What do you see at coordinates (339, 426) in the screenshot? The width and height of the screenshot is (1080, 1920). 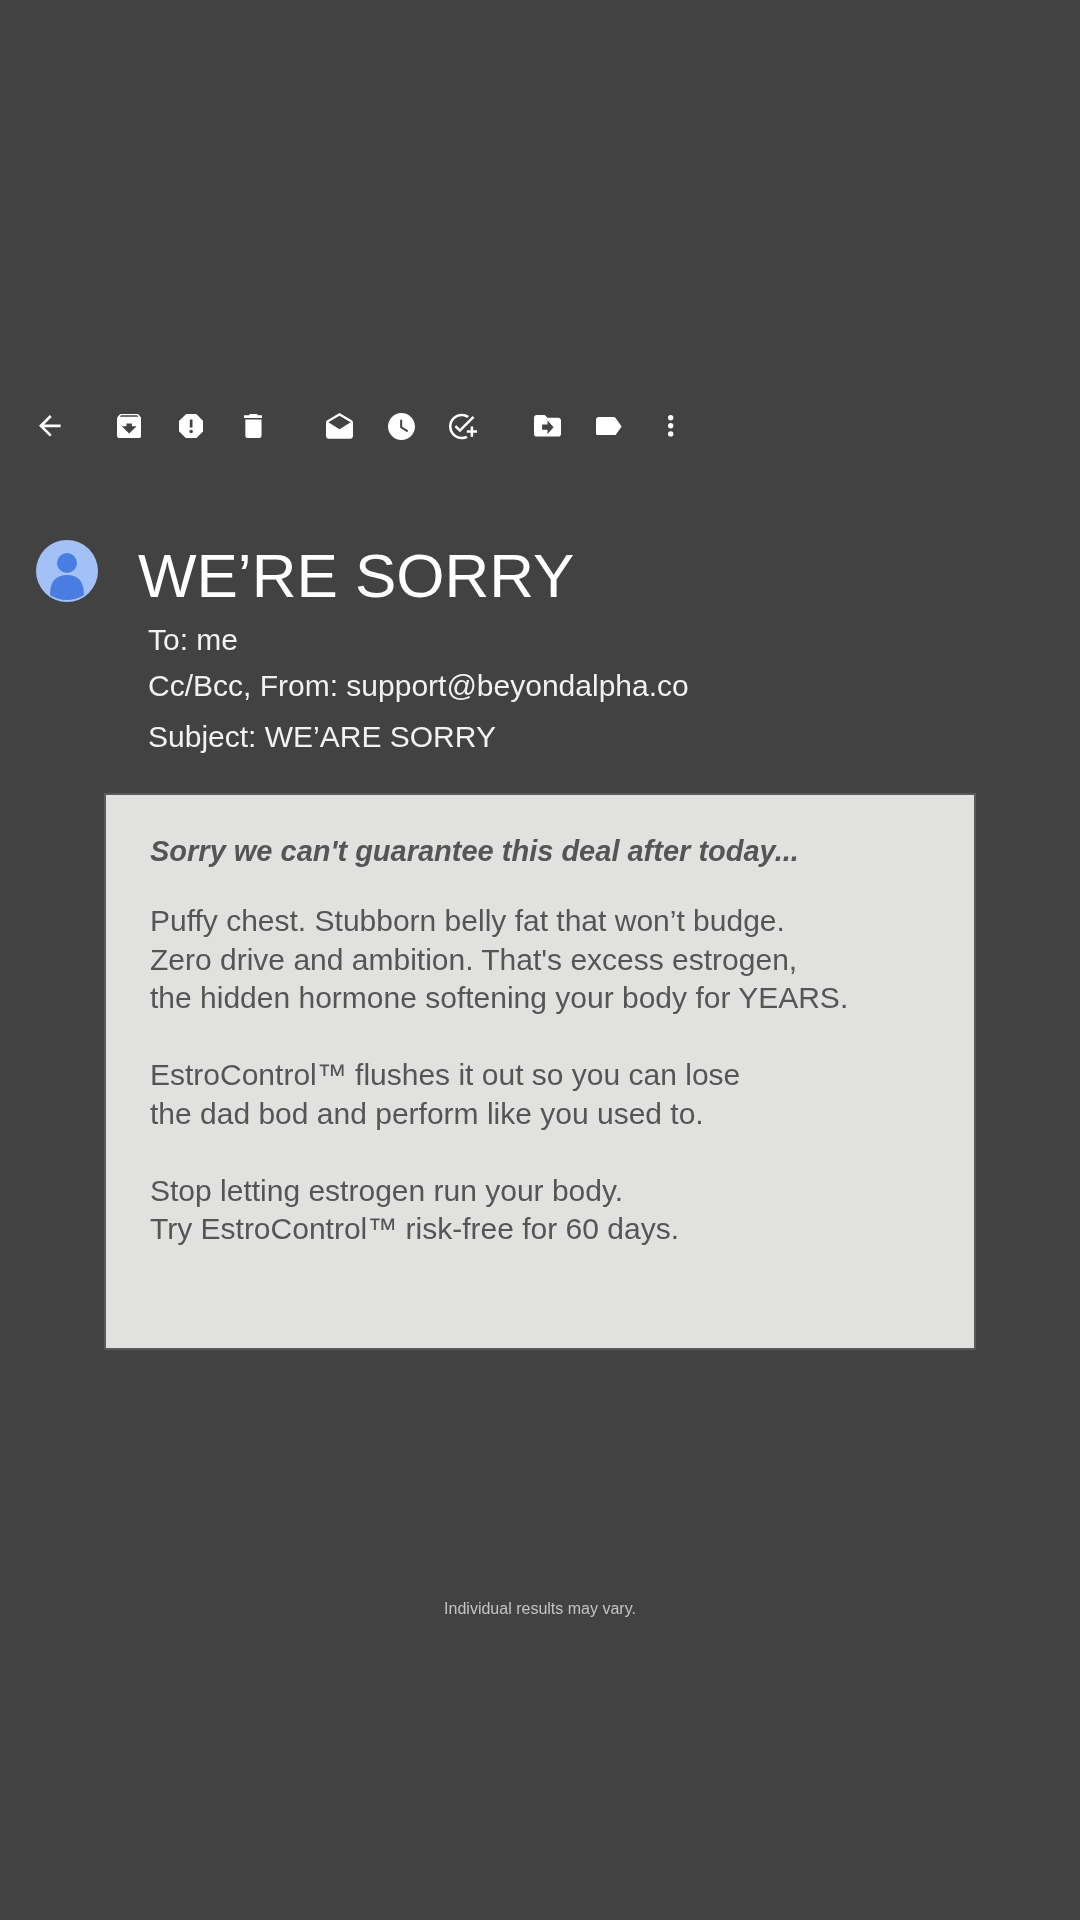 I see `open-envelope-icon` at bounding box center [339, 426].